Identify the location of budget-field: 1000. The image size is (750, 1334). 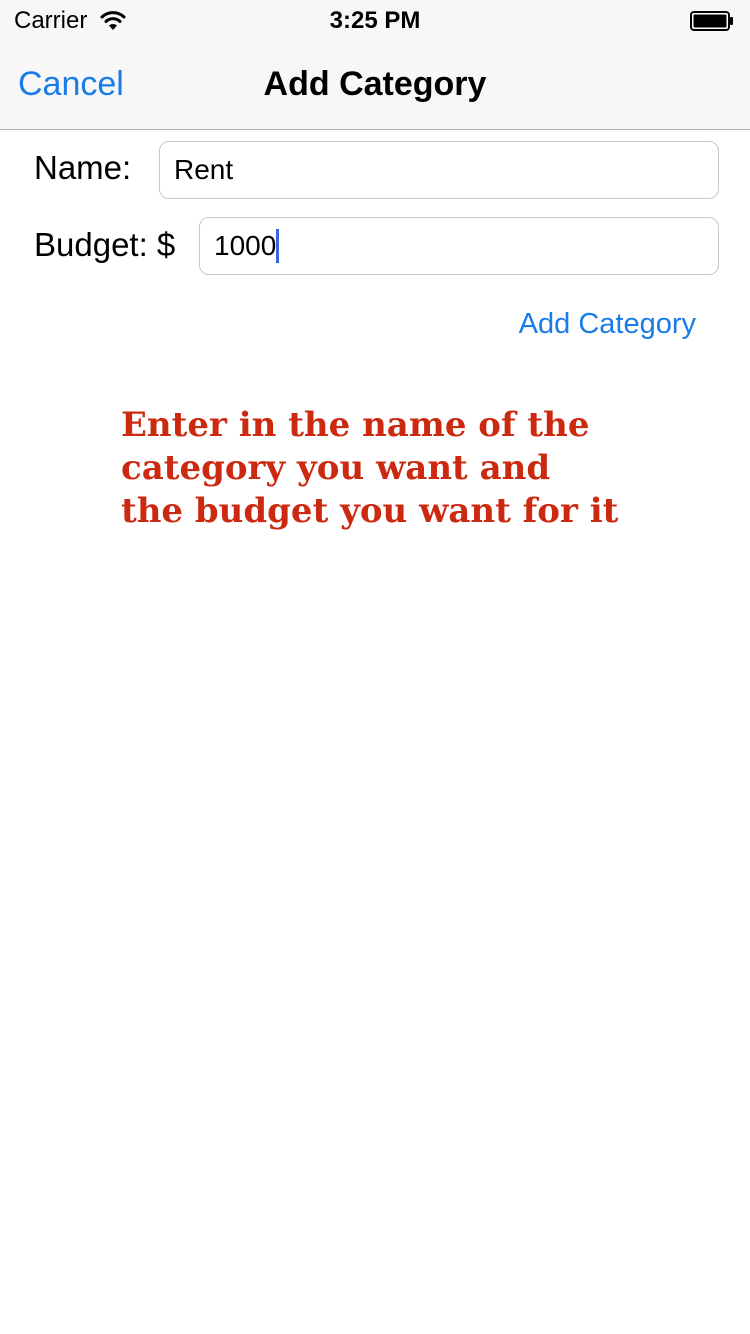
(459, 246).